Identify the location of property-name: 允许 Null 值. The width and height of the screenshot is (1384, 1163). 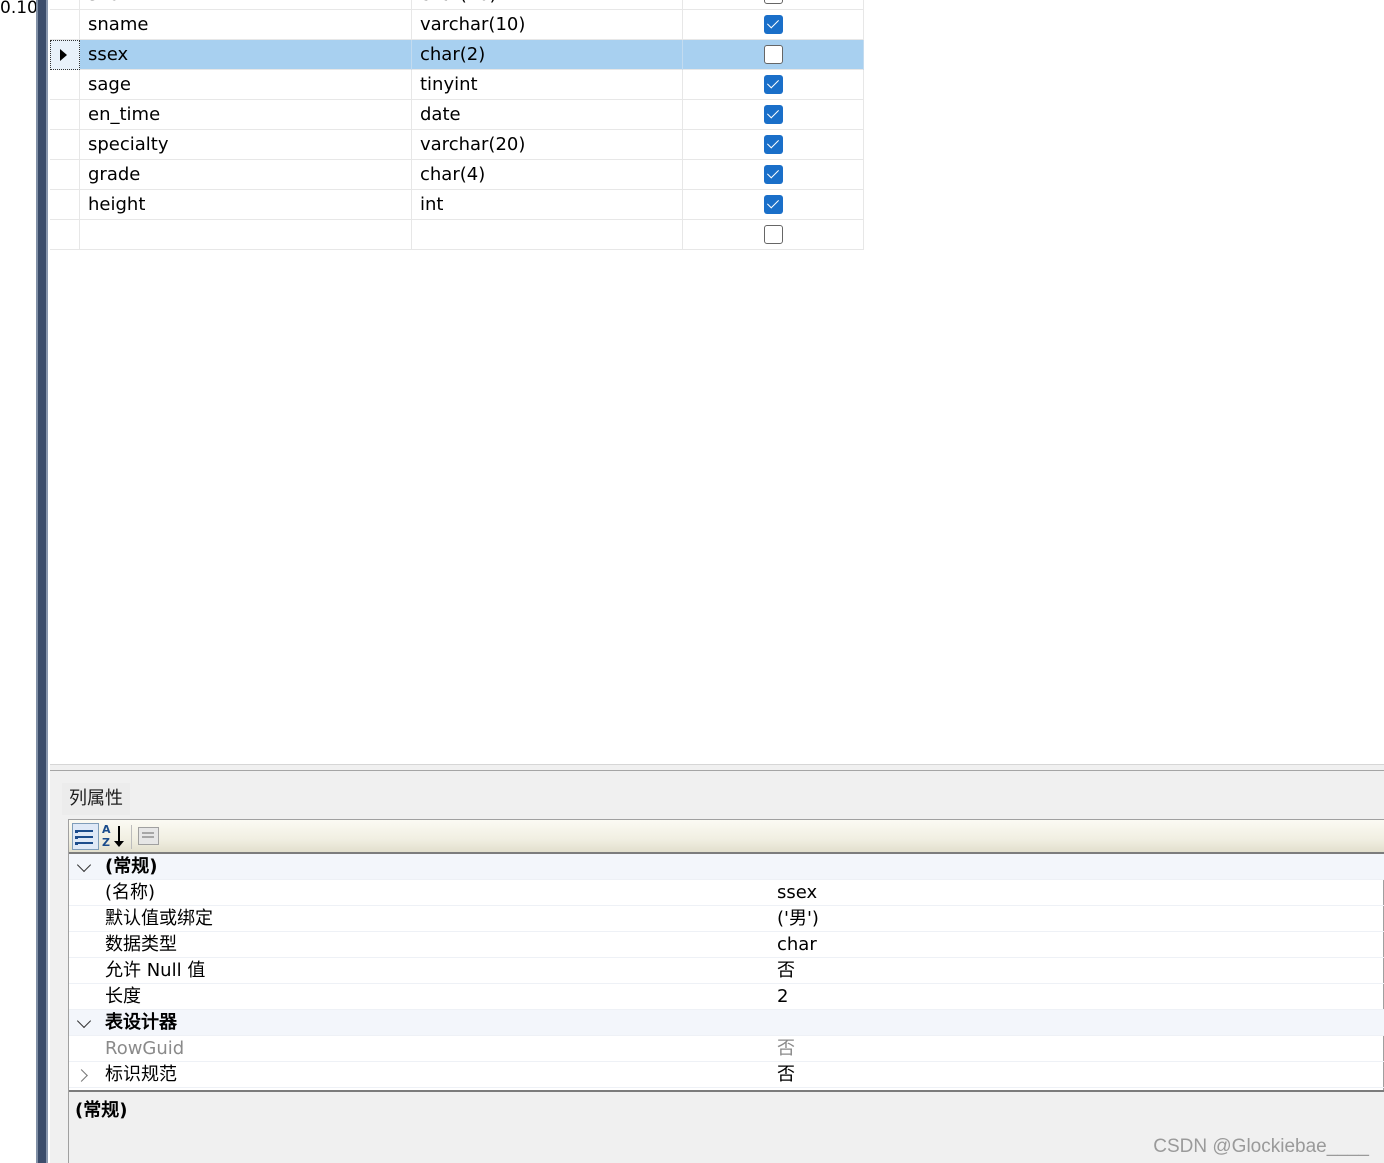
(155, 970).